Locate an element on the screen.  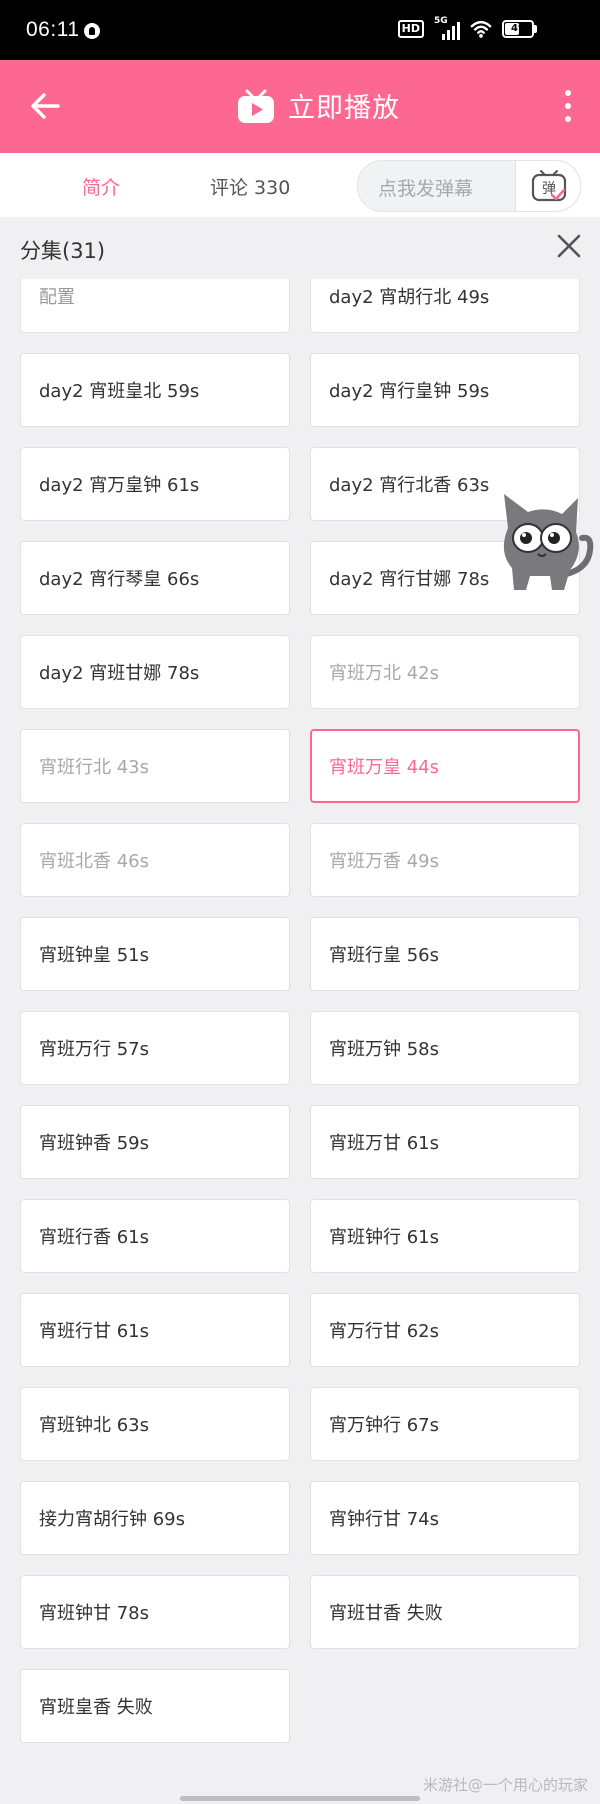
more-options-icon is located at coordinates (568, 106).